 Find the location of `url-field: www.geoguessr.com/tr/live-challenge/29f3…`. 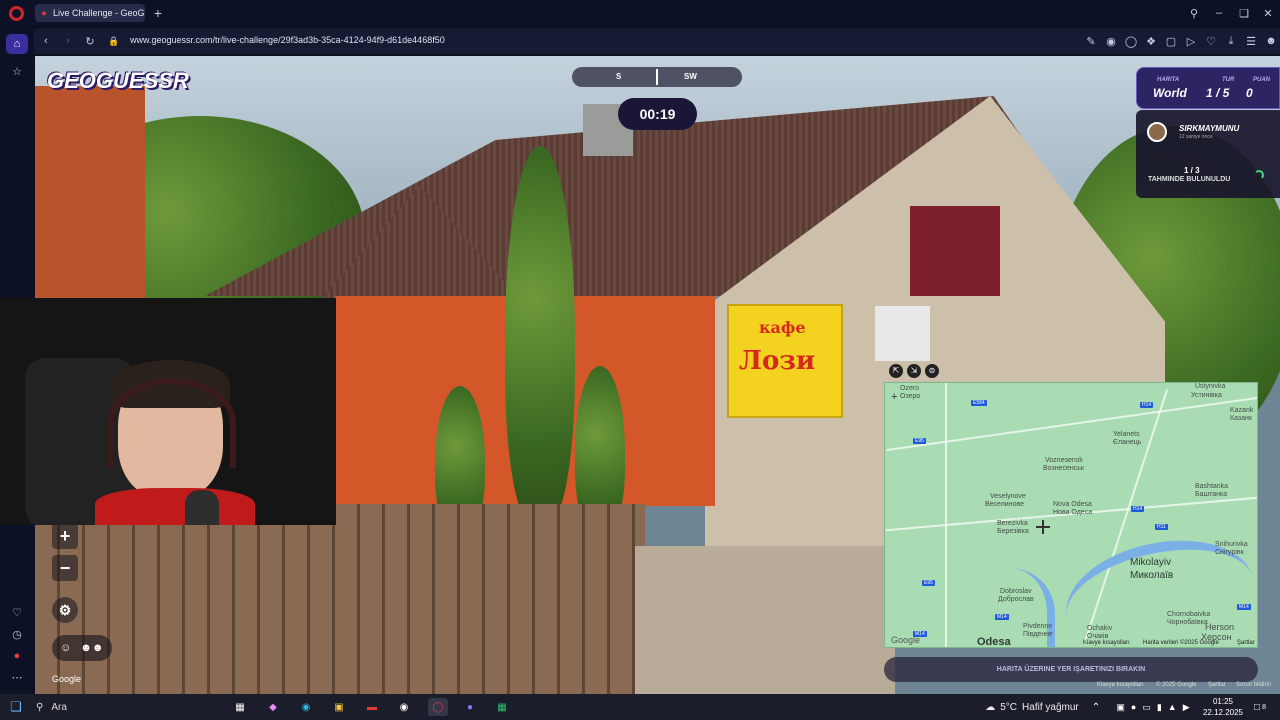

url-field: www.geoguessr.com/tr/live-challenge/29f3… is located at coordinates (287, 40).